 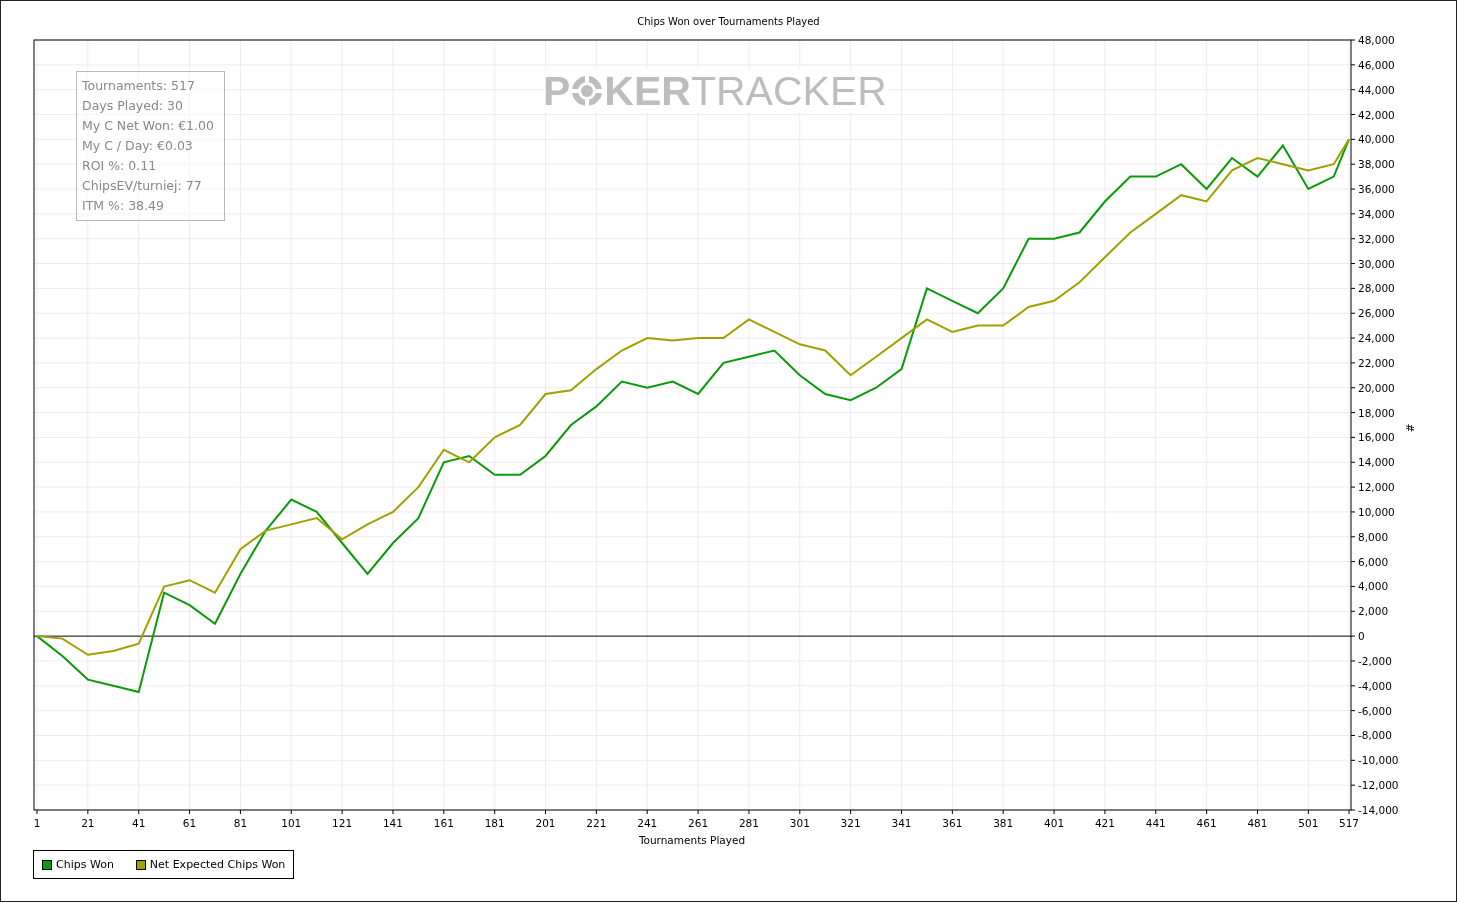 What do you see at coordinates (1308, 823) in the screenshot?
I see `x-tick-label: 501` at bounding box center [1308, 823].